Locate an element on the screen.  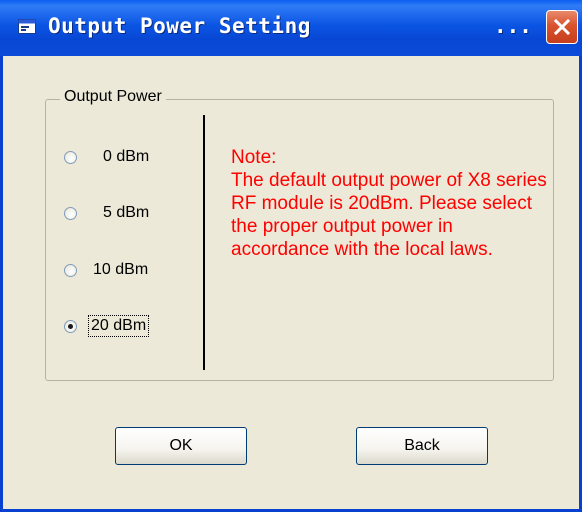
window-title: Output Power Setting is located at coordinates (179, 26).